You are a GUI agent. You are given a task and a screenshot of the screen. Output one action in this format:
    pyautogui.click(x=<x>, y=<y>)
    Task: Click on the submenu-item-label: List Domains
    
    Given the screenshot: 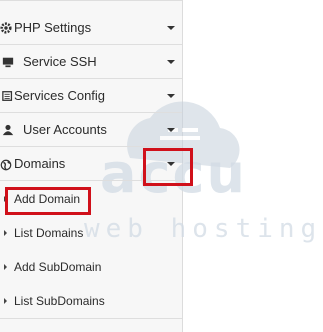 What is the action you would take?
    pyautogui.click(x=49, y=233)
    